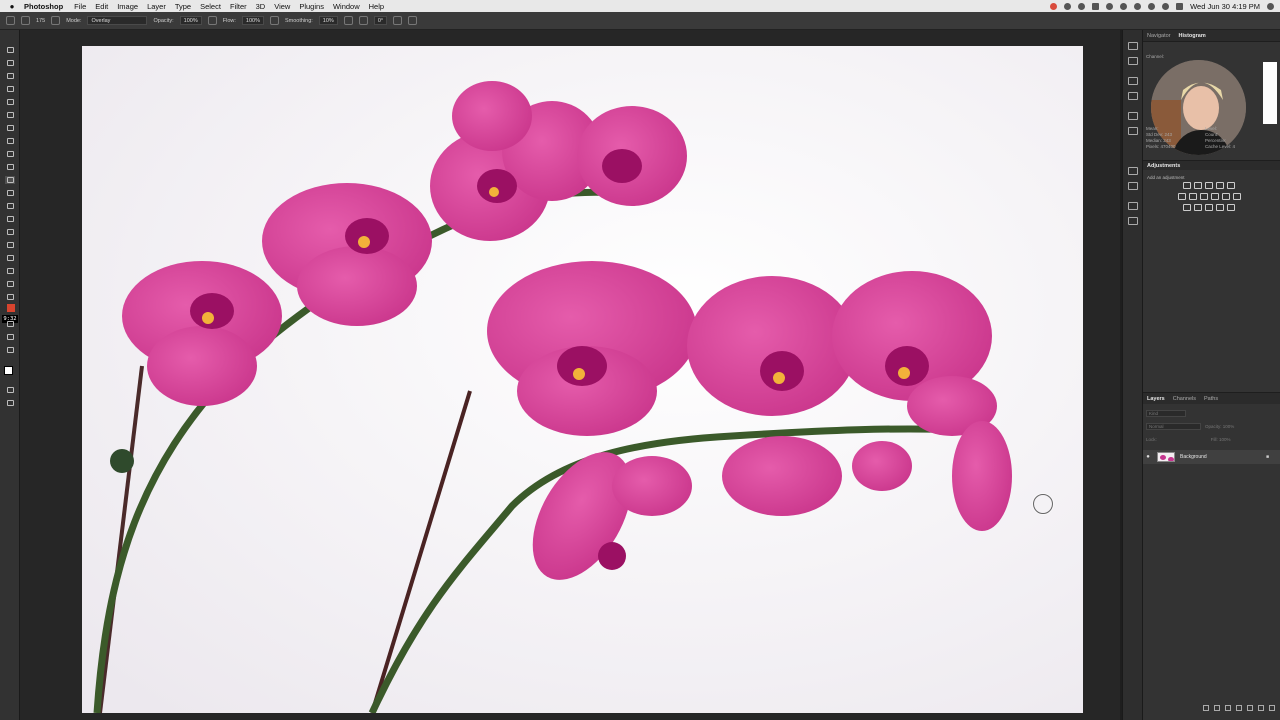  What do you see at coordinates (1270, 6) in the screenshot?
I see `siri-icon` at bounding box center [1270, 6].